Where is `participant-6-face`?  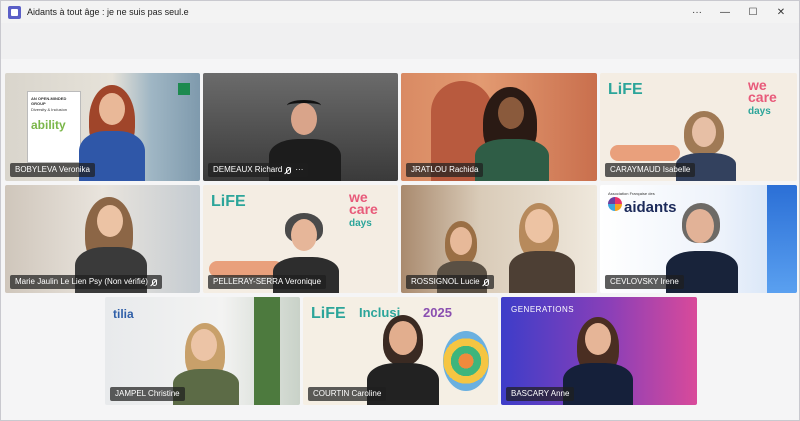 participant-6-face is located at coordinates (304, 235).